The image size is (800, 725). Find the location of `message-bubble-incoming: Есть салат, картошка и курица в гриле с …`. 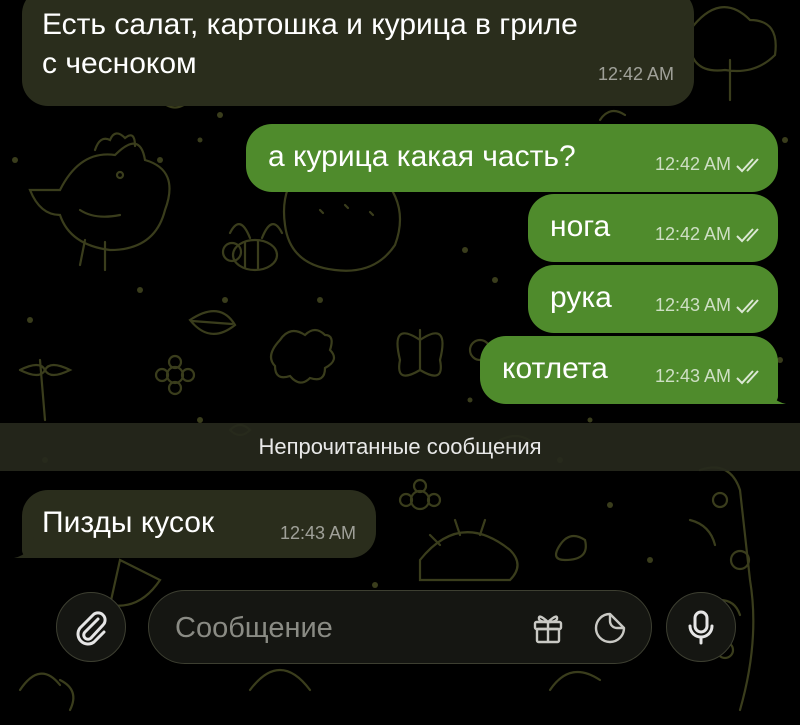

message-bubble-incoming: Есть салат, картошка и курица в гриле с … is located at coordinates (358, 53).